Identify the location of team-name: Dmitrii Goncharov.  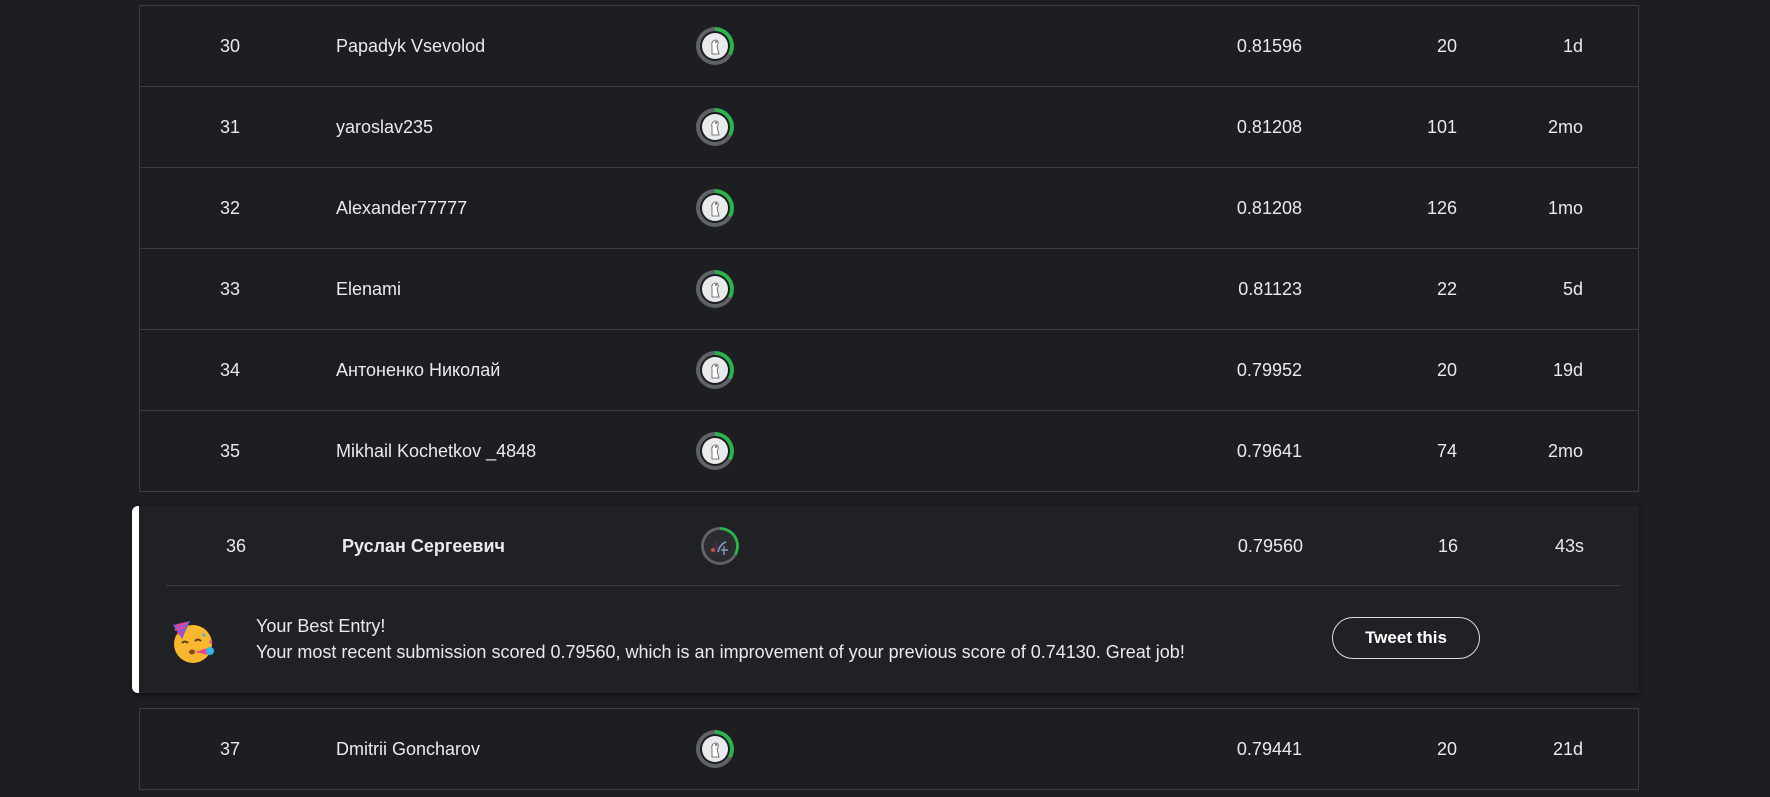
(408, 749).